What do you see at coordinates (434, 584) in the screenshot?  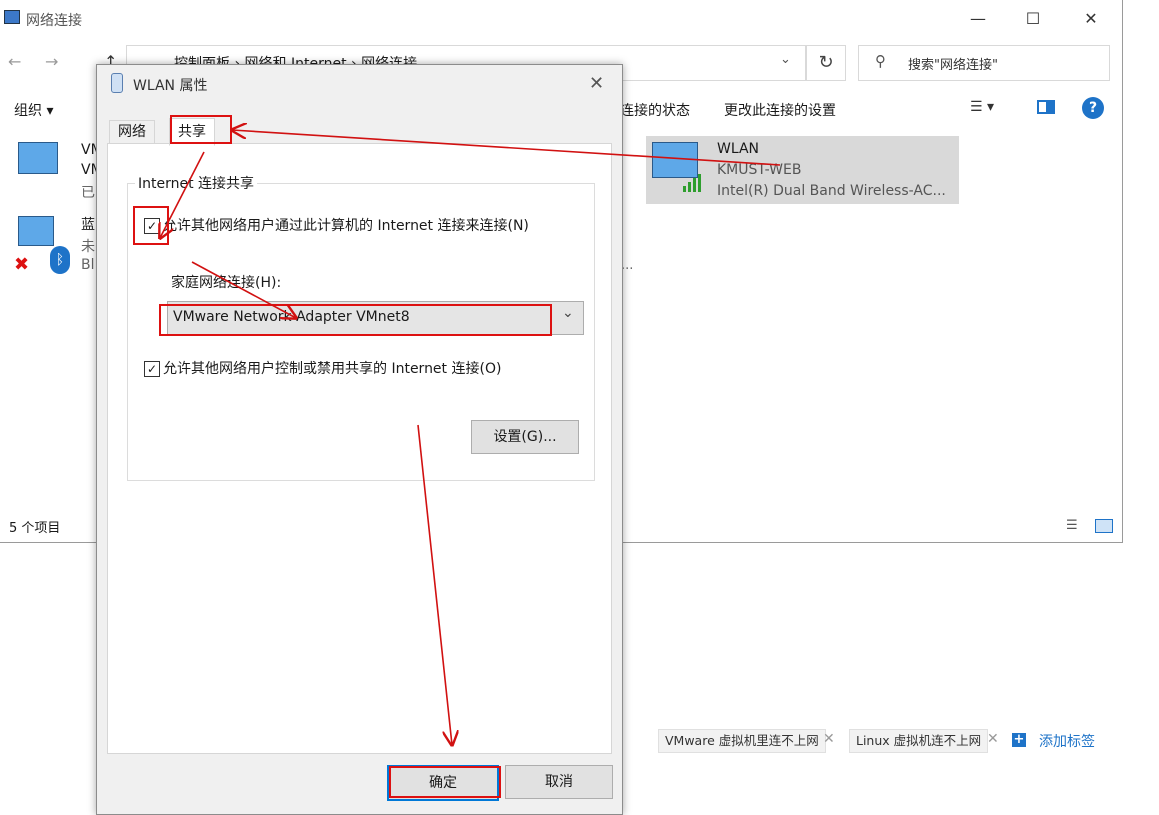 I see `arrow-to-ok` at bounding box center [434, 584].